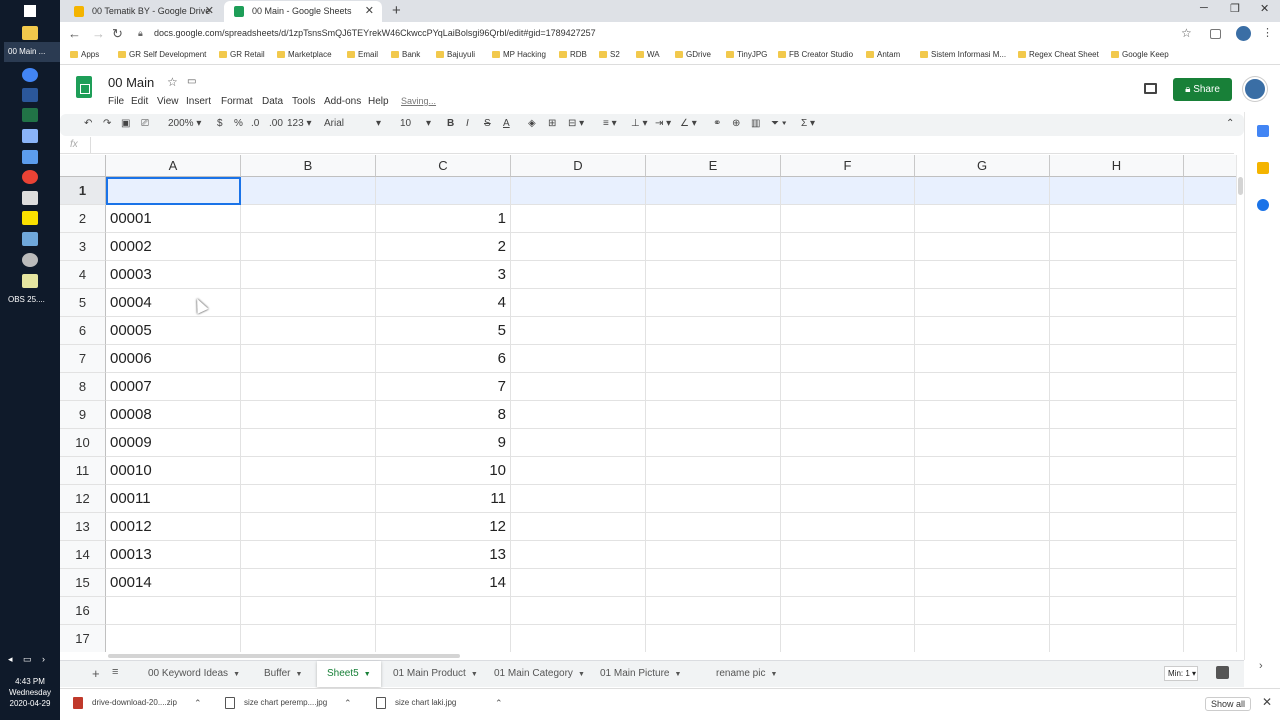  Describe the element at coordinates (30, 157) in the screenshot. I see `app-icon` at that location.